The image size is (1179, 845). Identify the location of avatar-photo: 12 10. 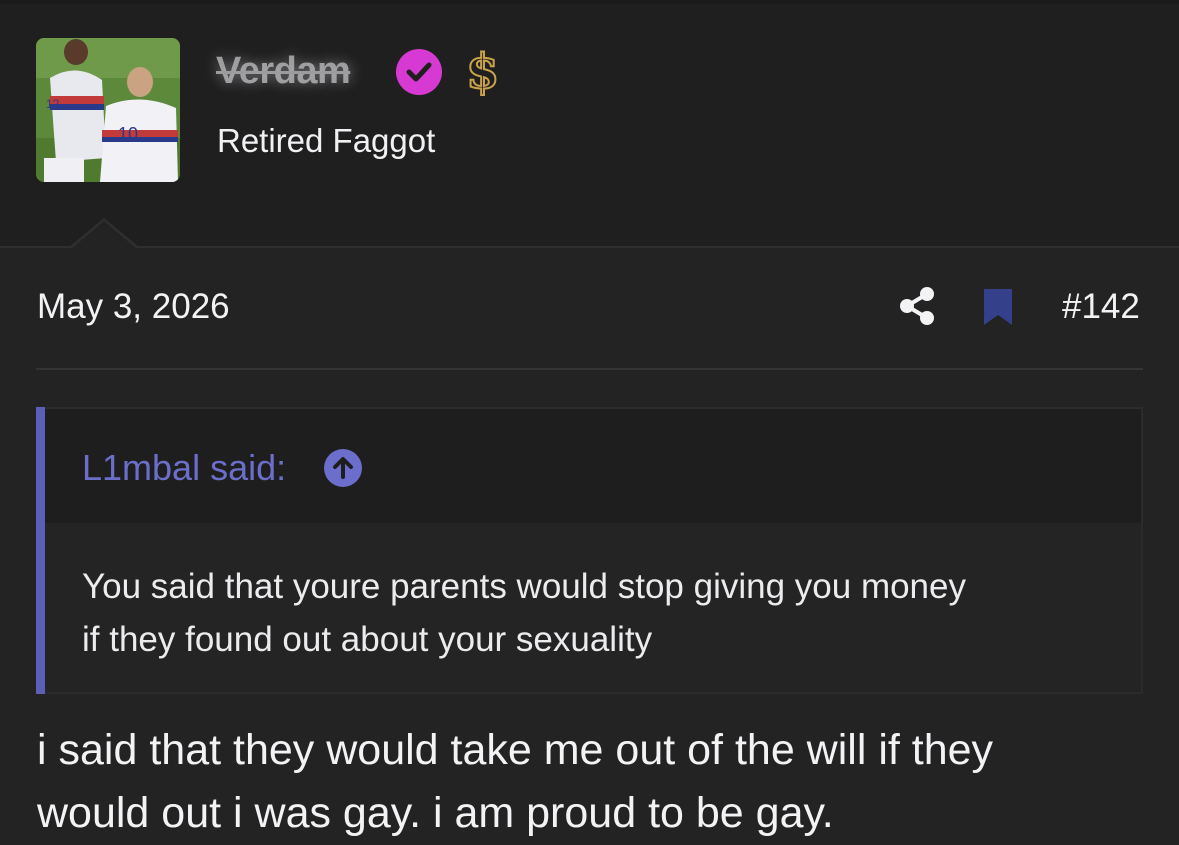
(108, 110).